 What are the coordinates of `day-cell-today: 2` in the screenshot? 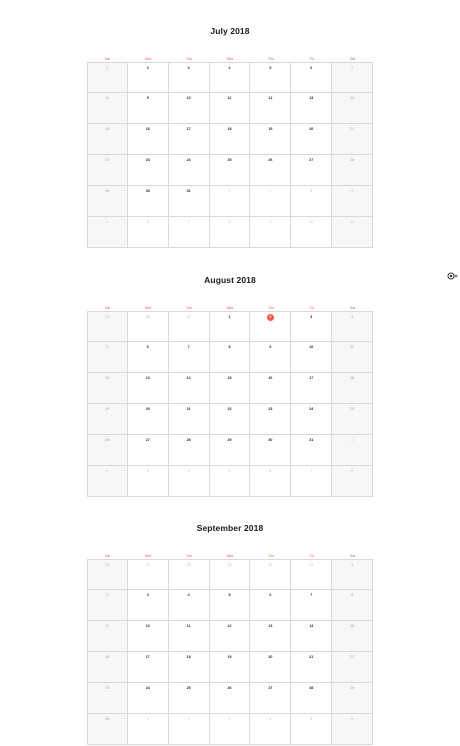 It's located at (271, 326).